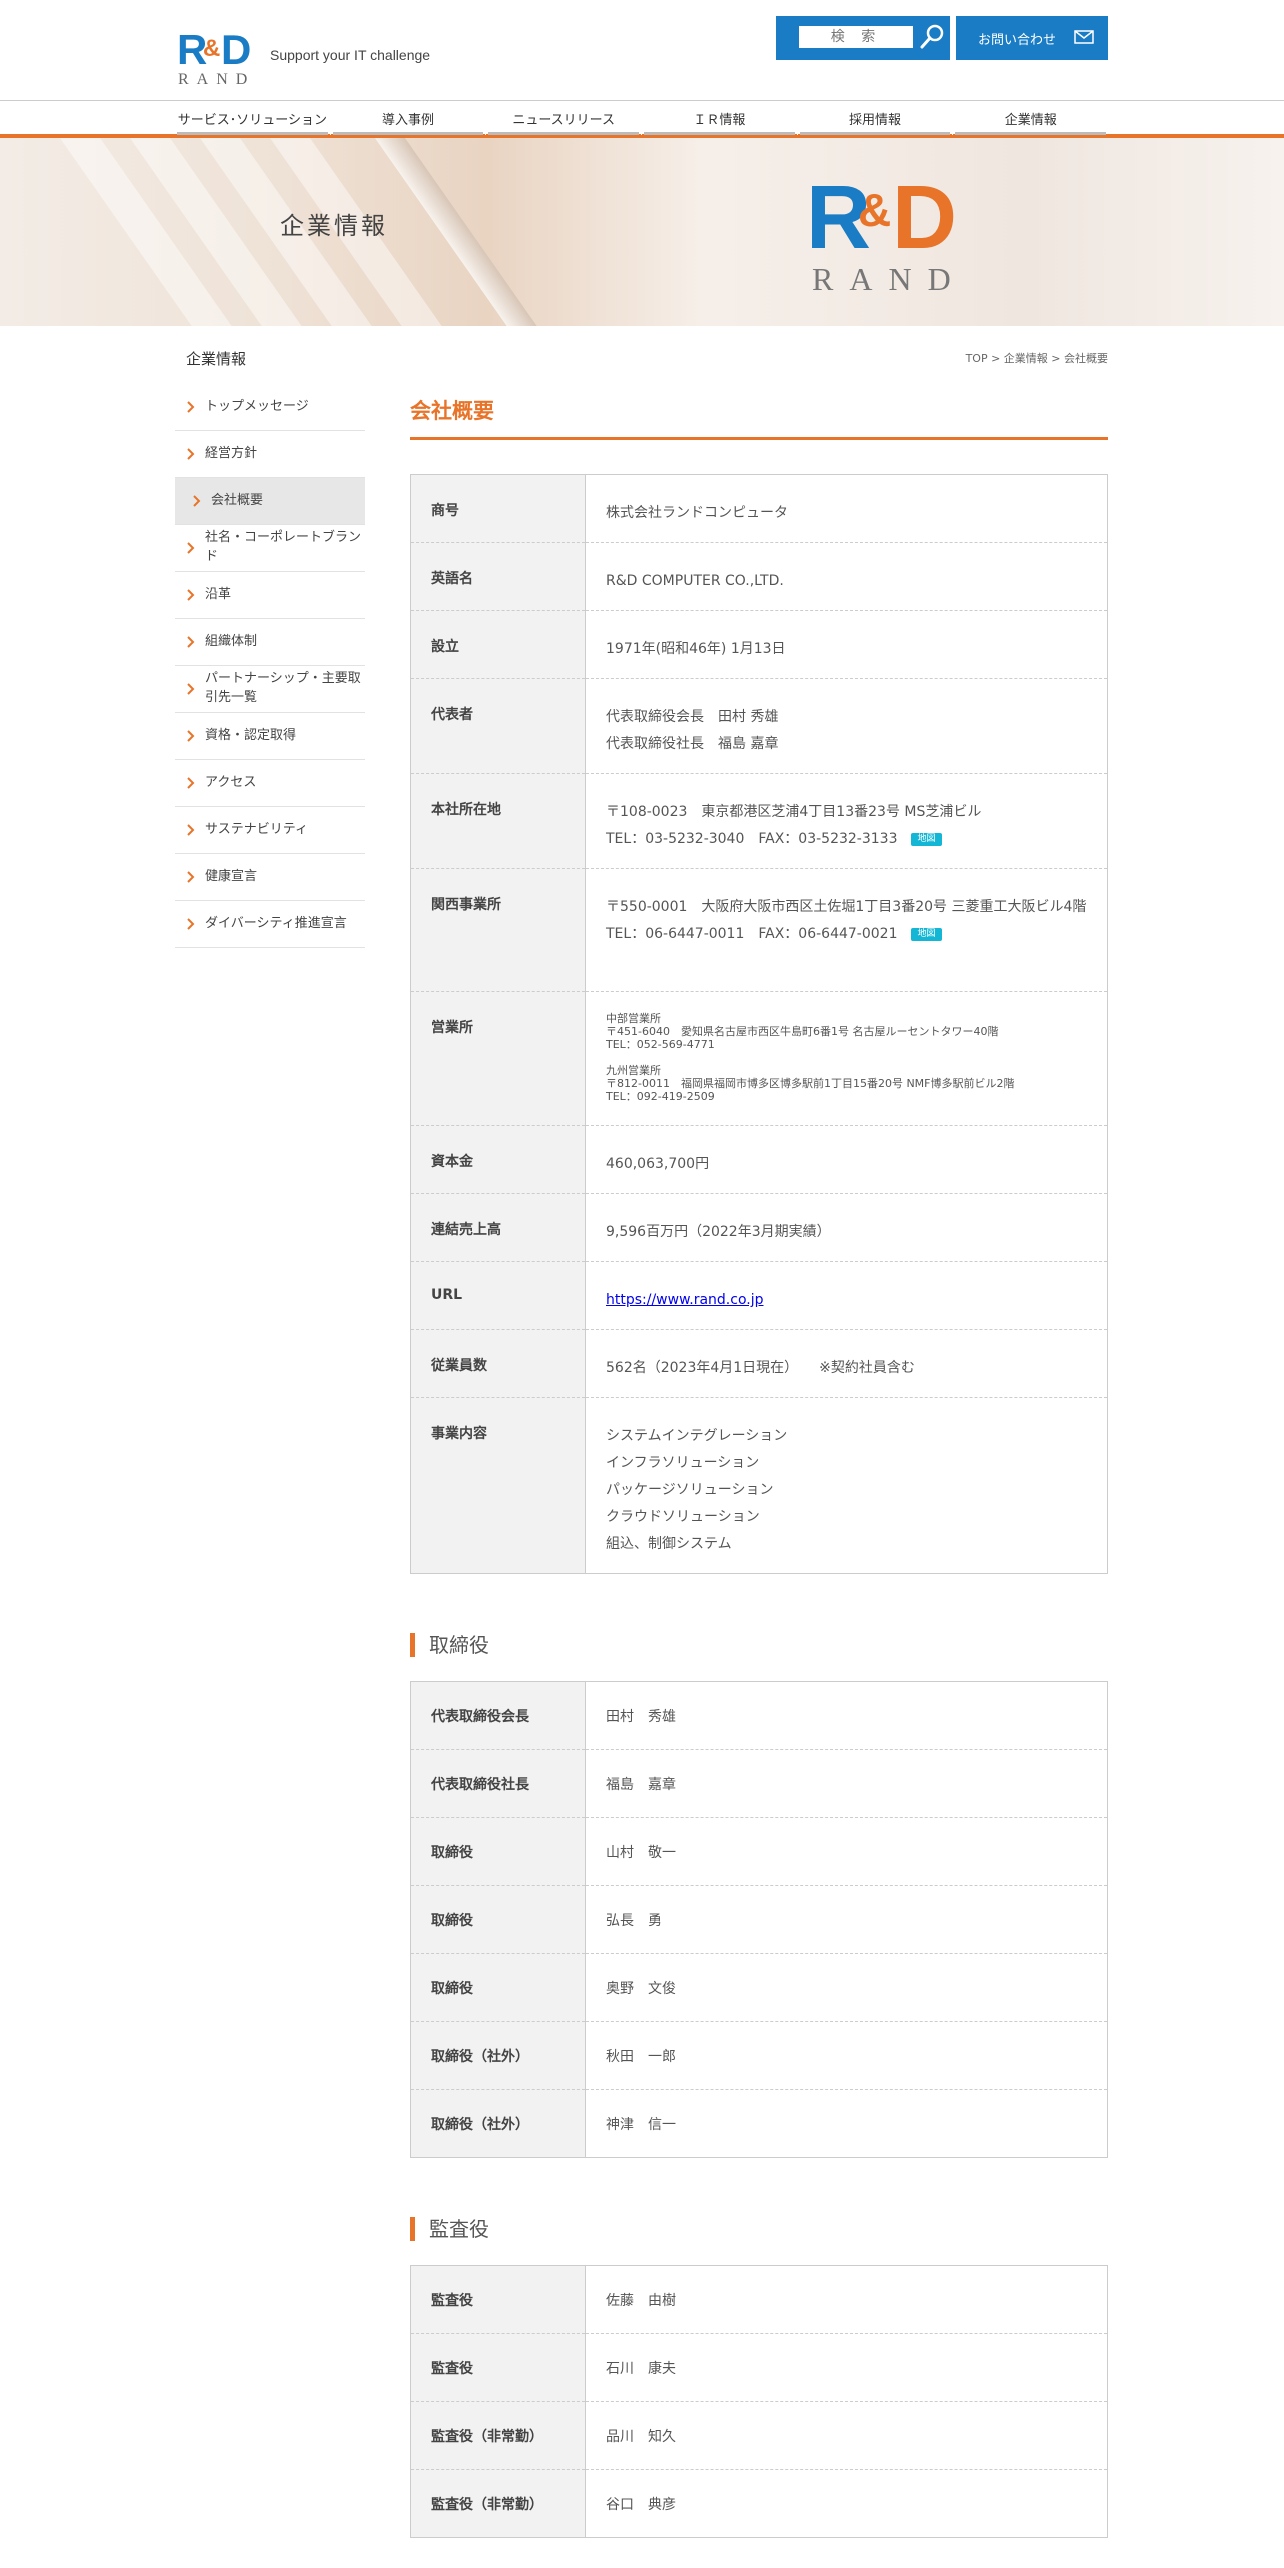  I want to click on auditors-row: 監査役（非常勤） 品川 知久, so click(759, 2435).